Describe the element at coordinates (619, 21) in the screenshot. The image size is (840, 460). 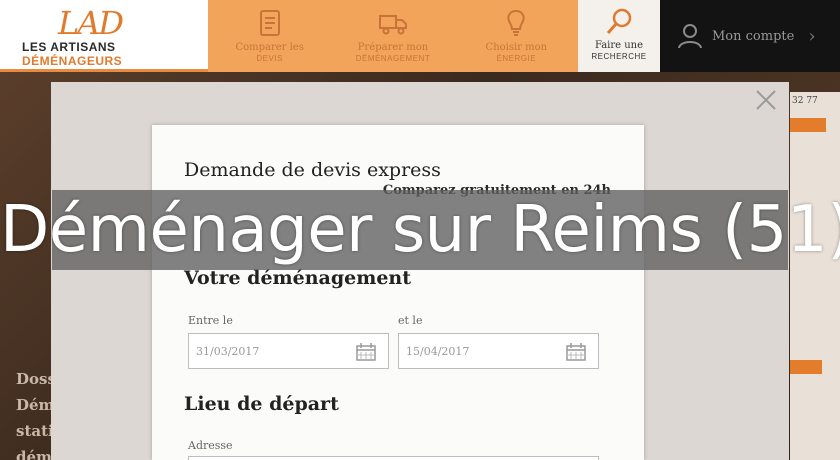
I see `magnifier-icon` at that location.